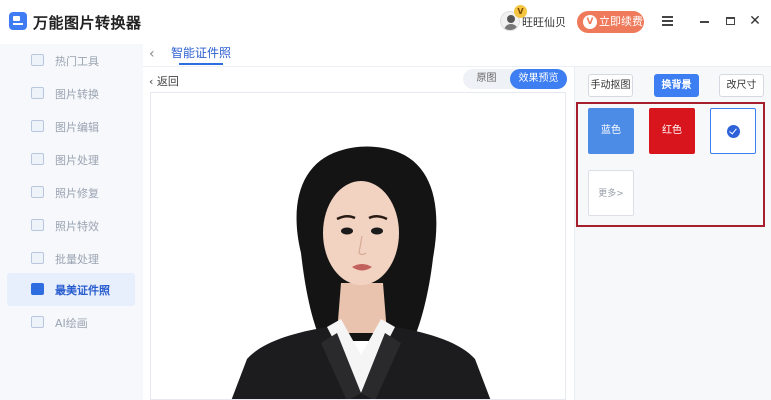 The image size is (771, 400). I want to click on manual-cutout-button: 手动抠图, so click(610, 85).